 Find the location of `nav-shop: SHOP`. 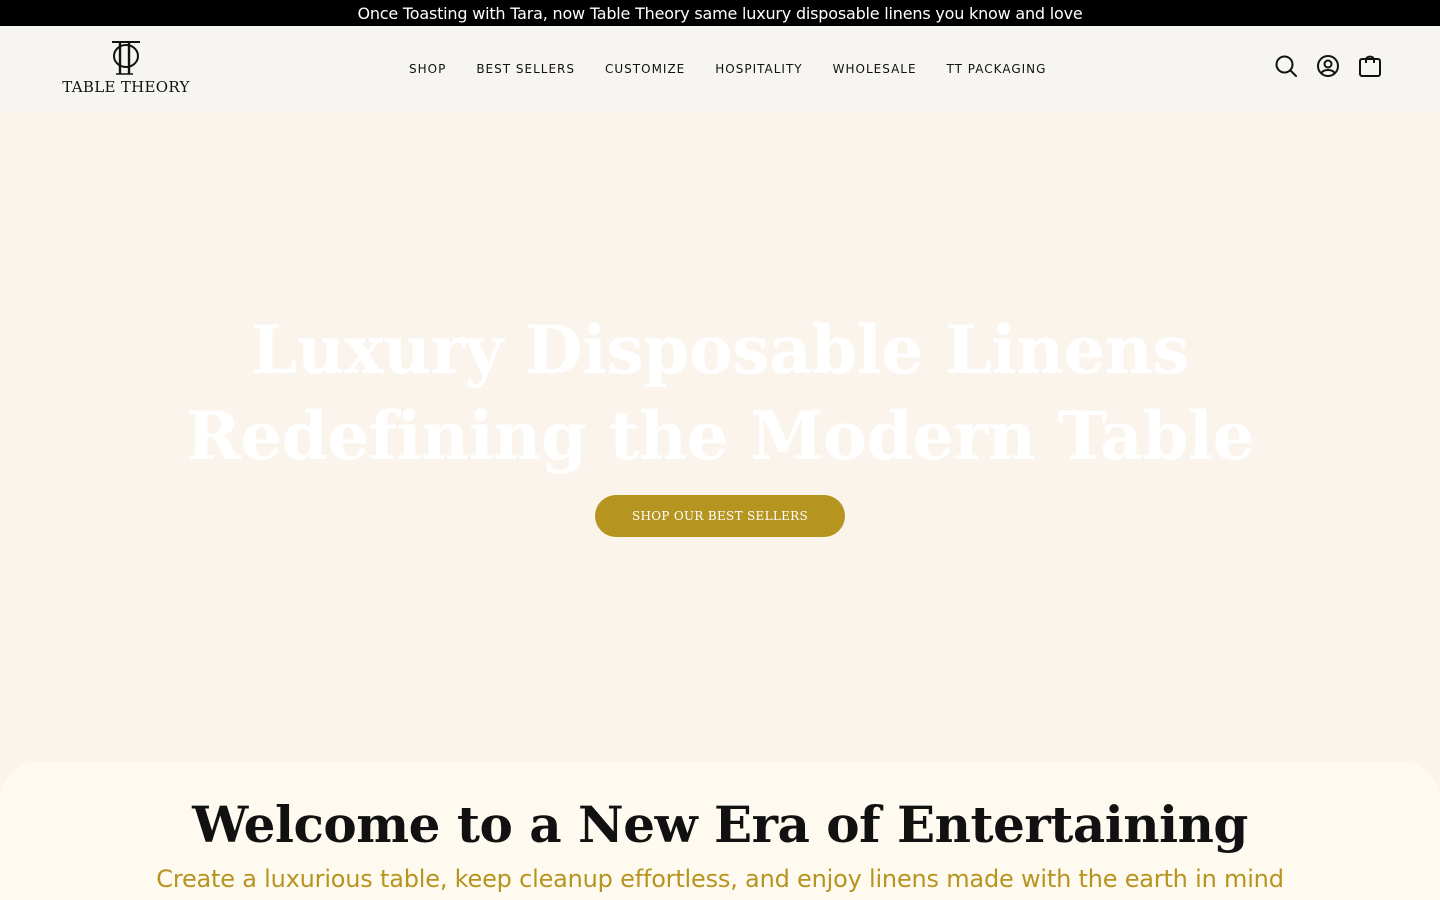

nav-shop: SHOP is located at coordinates (427, 69).